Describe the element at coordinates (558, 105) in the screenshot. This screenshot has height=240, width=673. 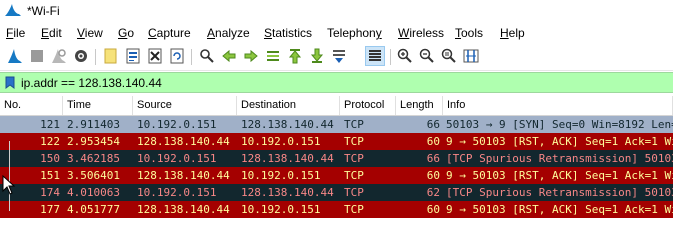
I see `column-header: Info` at that location.